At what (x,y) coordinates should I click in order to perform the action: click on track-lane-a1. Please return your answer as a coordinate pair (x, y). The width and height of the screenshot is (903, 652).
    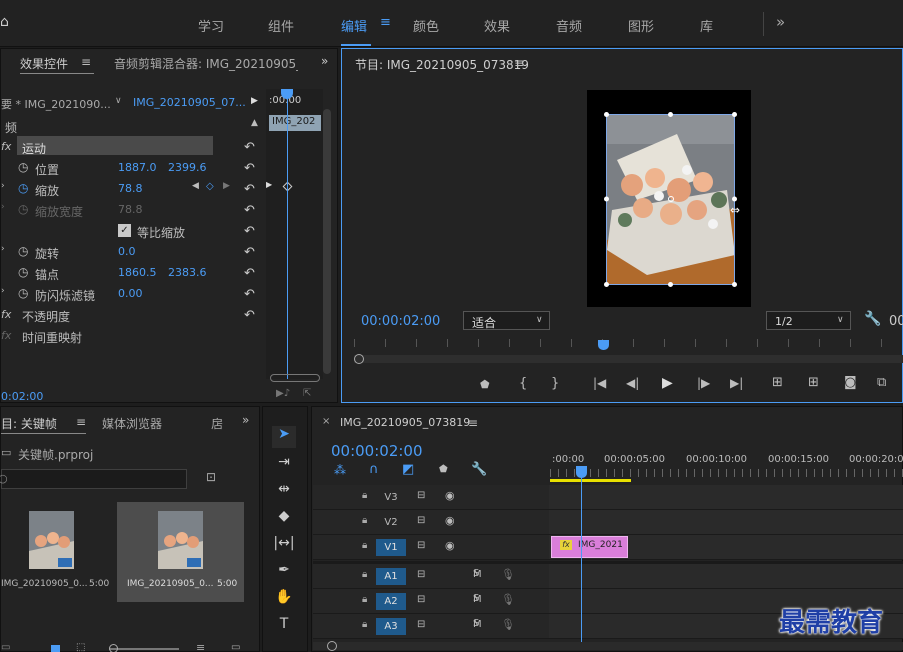
    Looking at the image, I should click on (726, 576).